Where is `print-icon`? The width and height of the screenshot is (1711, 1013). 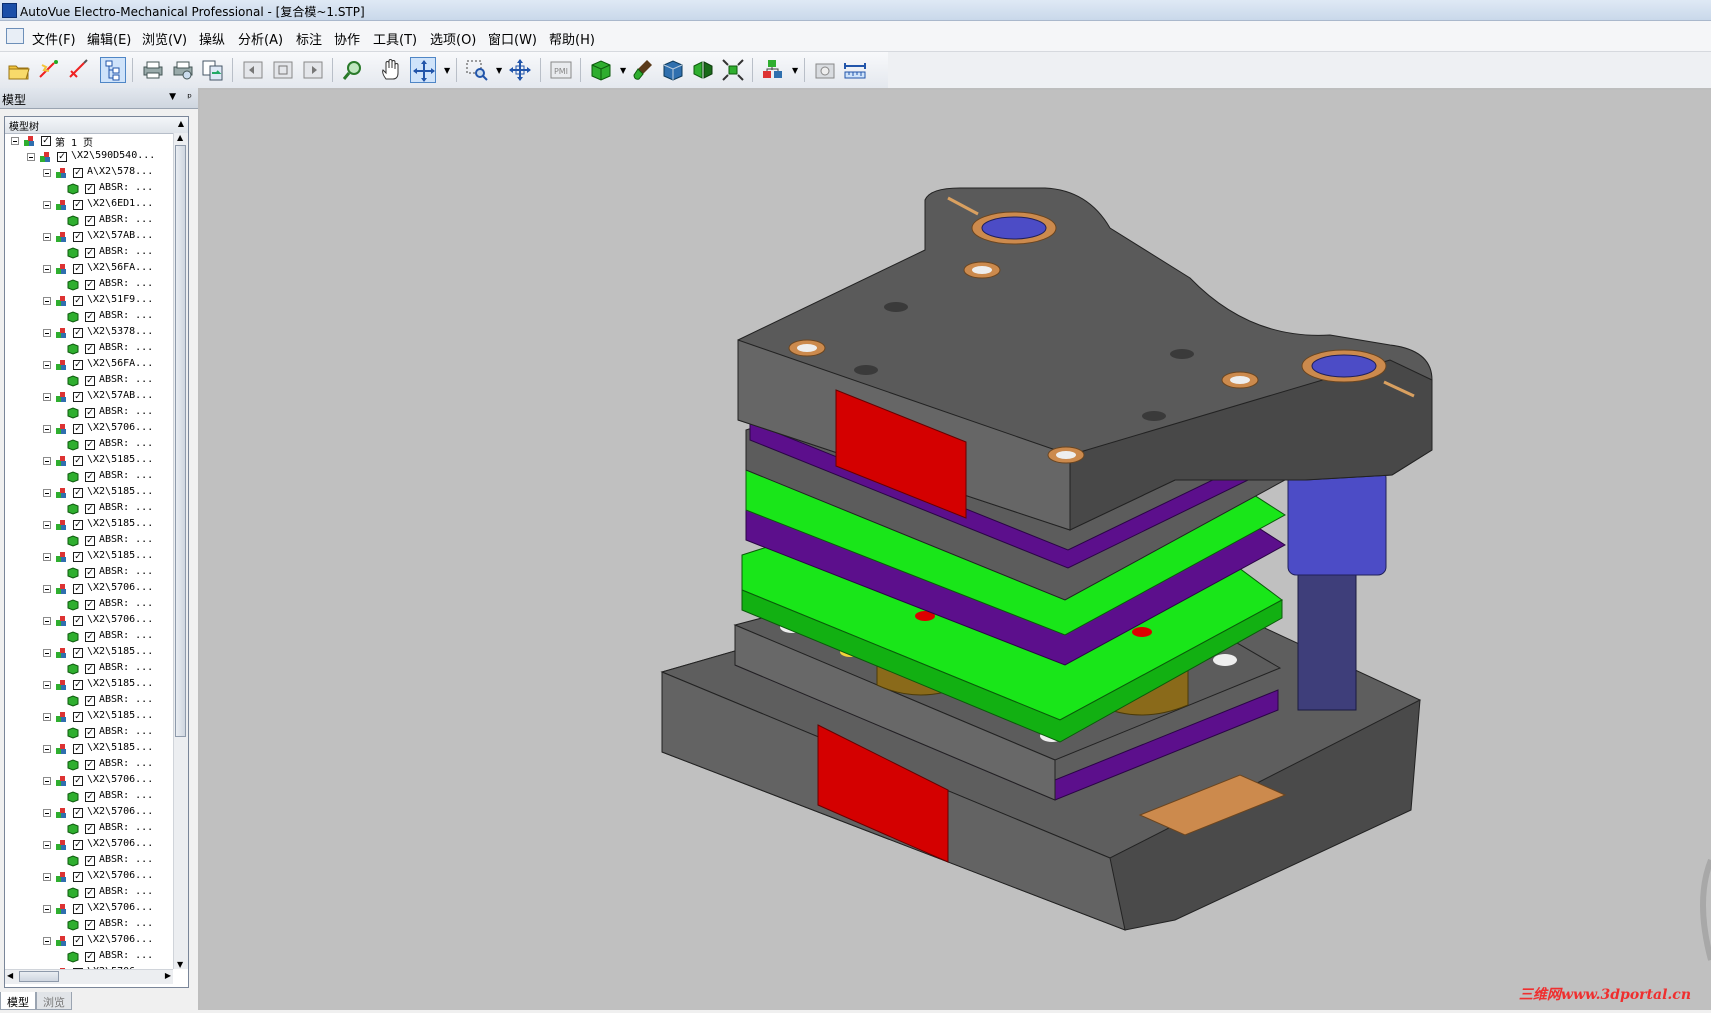 print-icon is located at coordinates (153, 70).